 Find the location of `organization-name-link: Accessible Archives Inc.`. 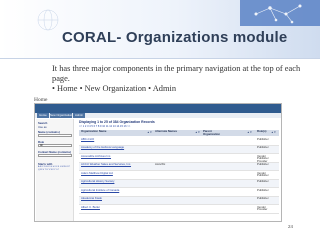

organization-name-link: Accessible Archives Inc. is located at coordinates (96, 156).